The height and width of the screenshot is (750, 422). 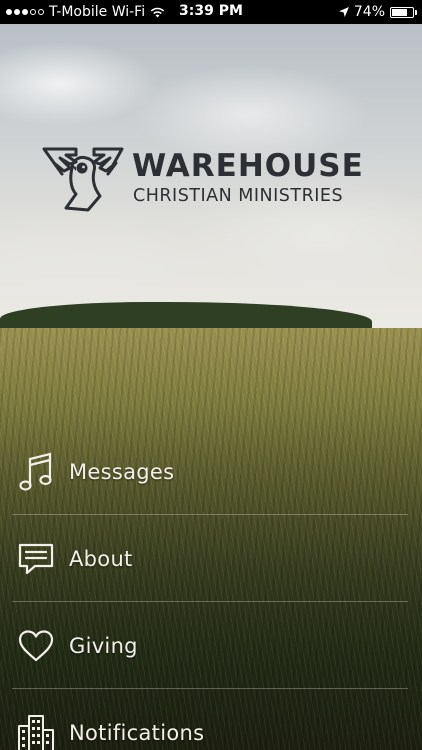 What do you see at coordinates (211, 12) in the screenshot?
I see `status-bar: T-Mobile Wi-Fi 3:39 PM 74%` at bounding box center [211, 12].